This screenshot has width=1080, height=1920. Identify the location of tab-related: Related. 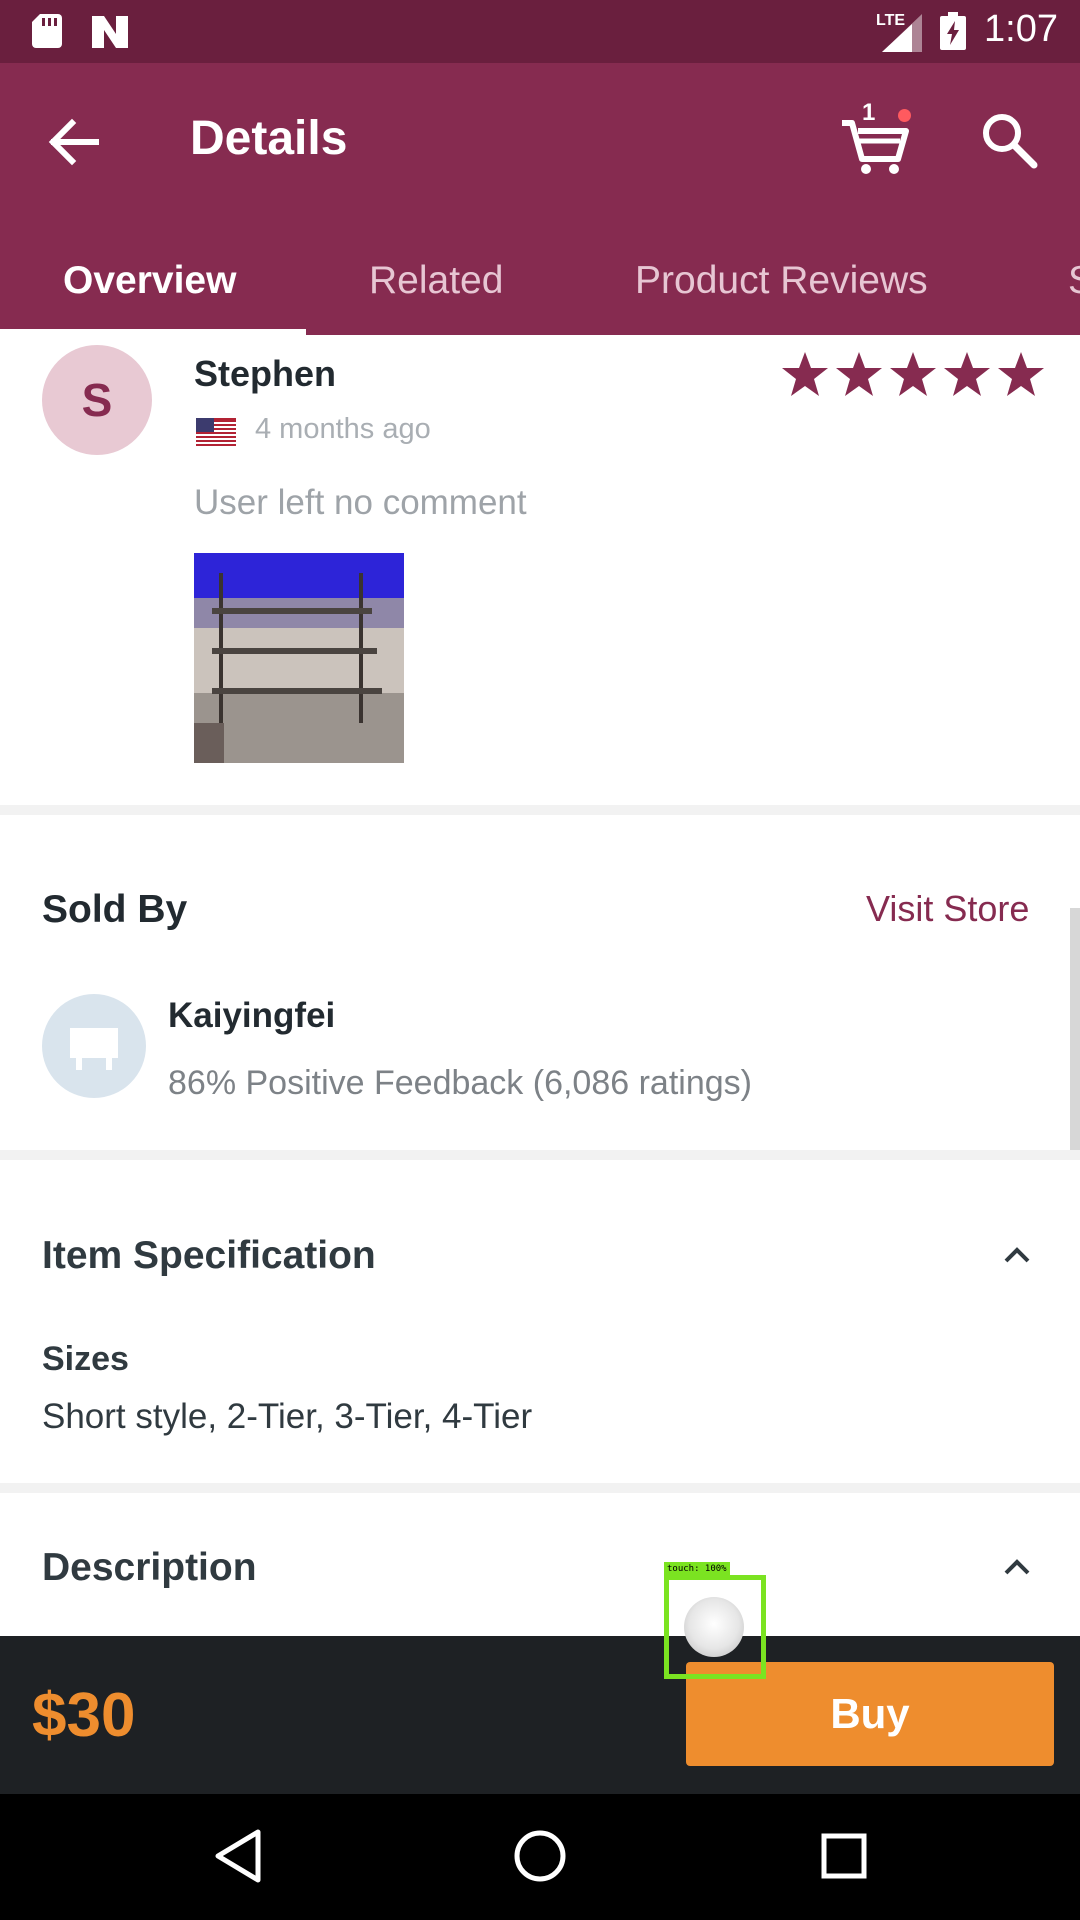
(436, 281).